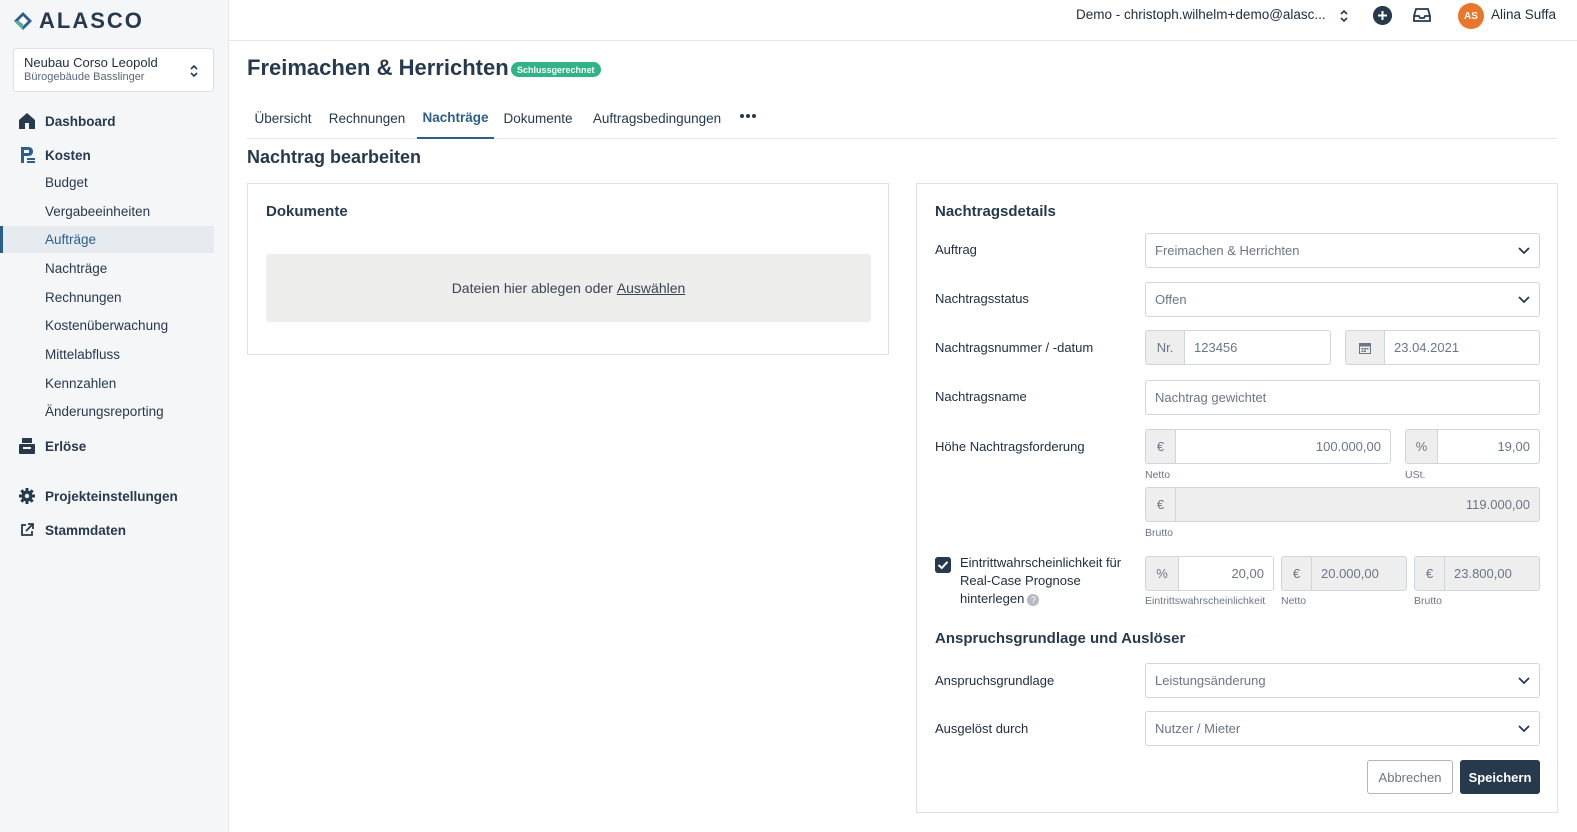 The image size is (1577, 832). I want to click on project-name: Neubau Corso Leopold, so click(91, 62).